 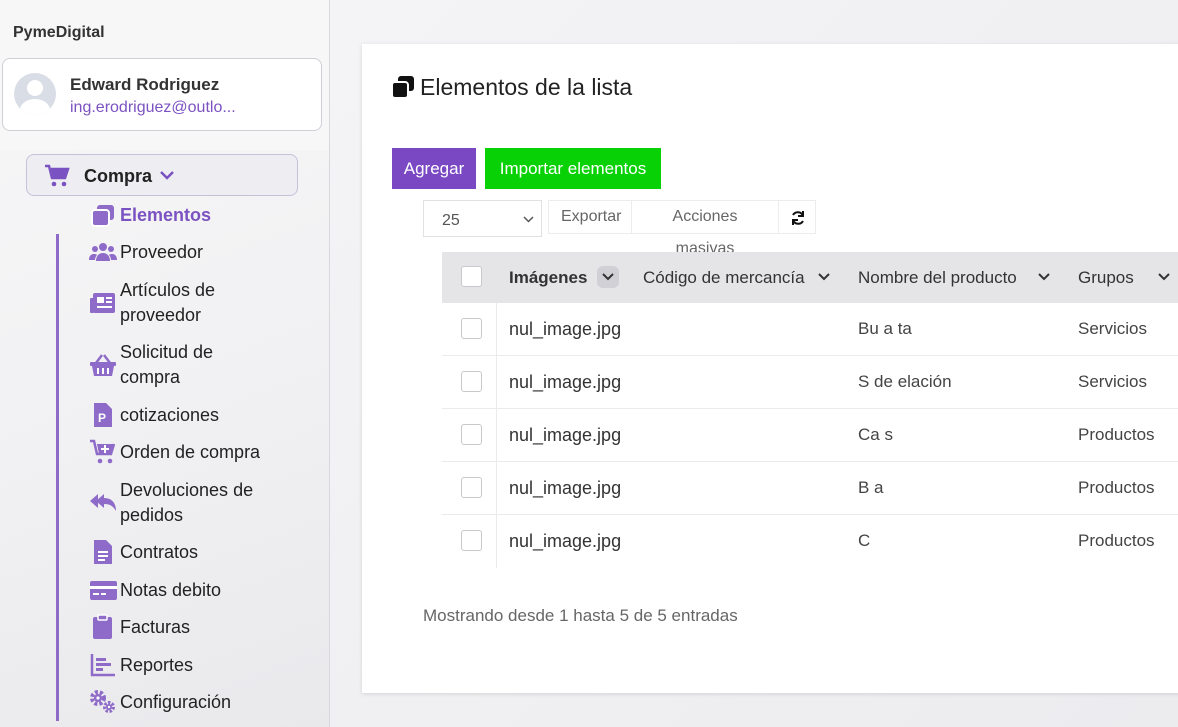 I want to click on refresh-button, so click(x=797, y=217).